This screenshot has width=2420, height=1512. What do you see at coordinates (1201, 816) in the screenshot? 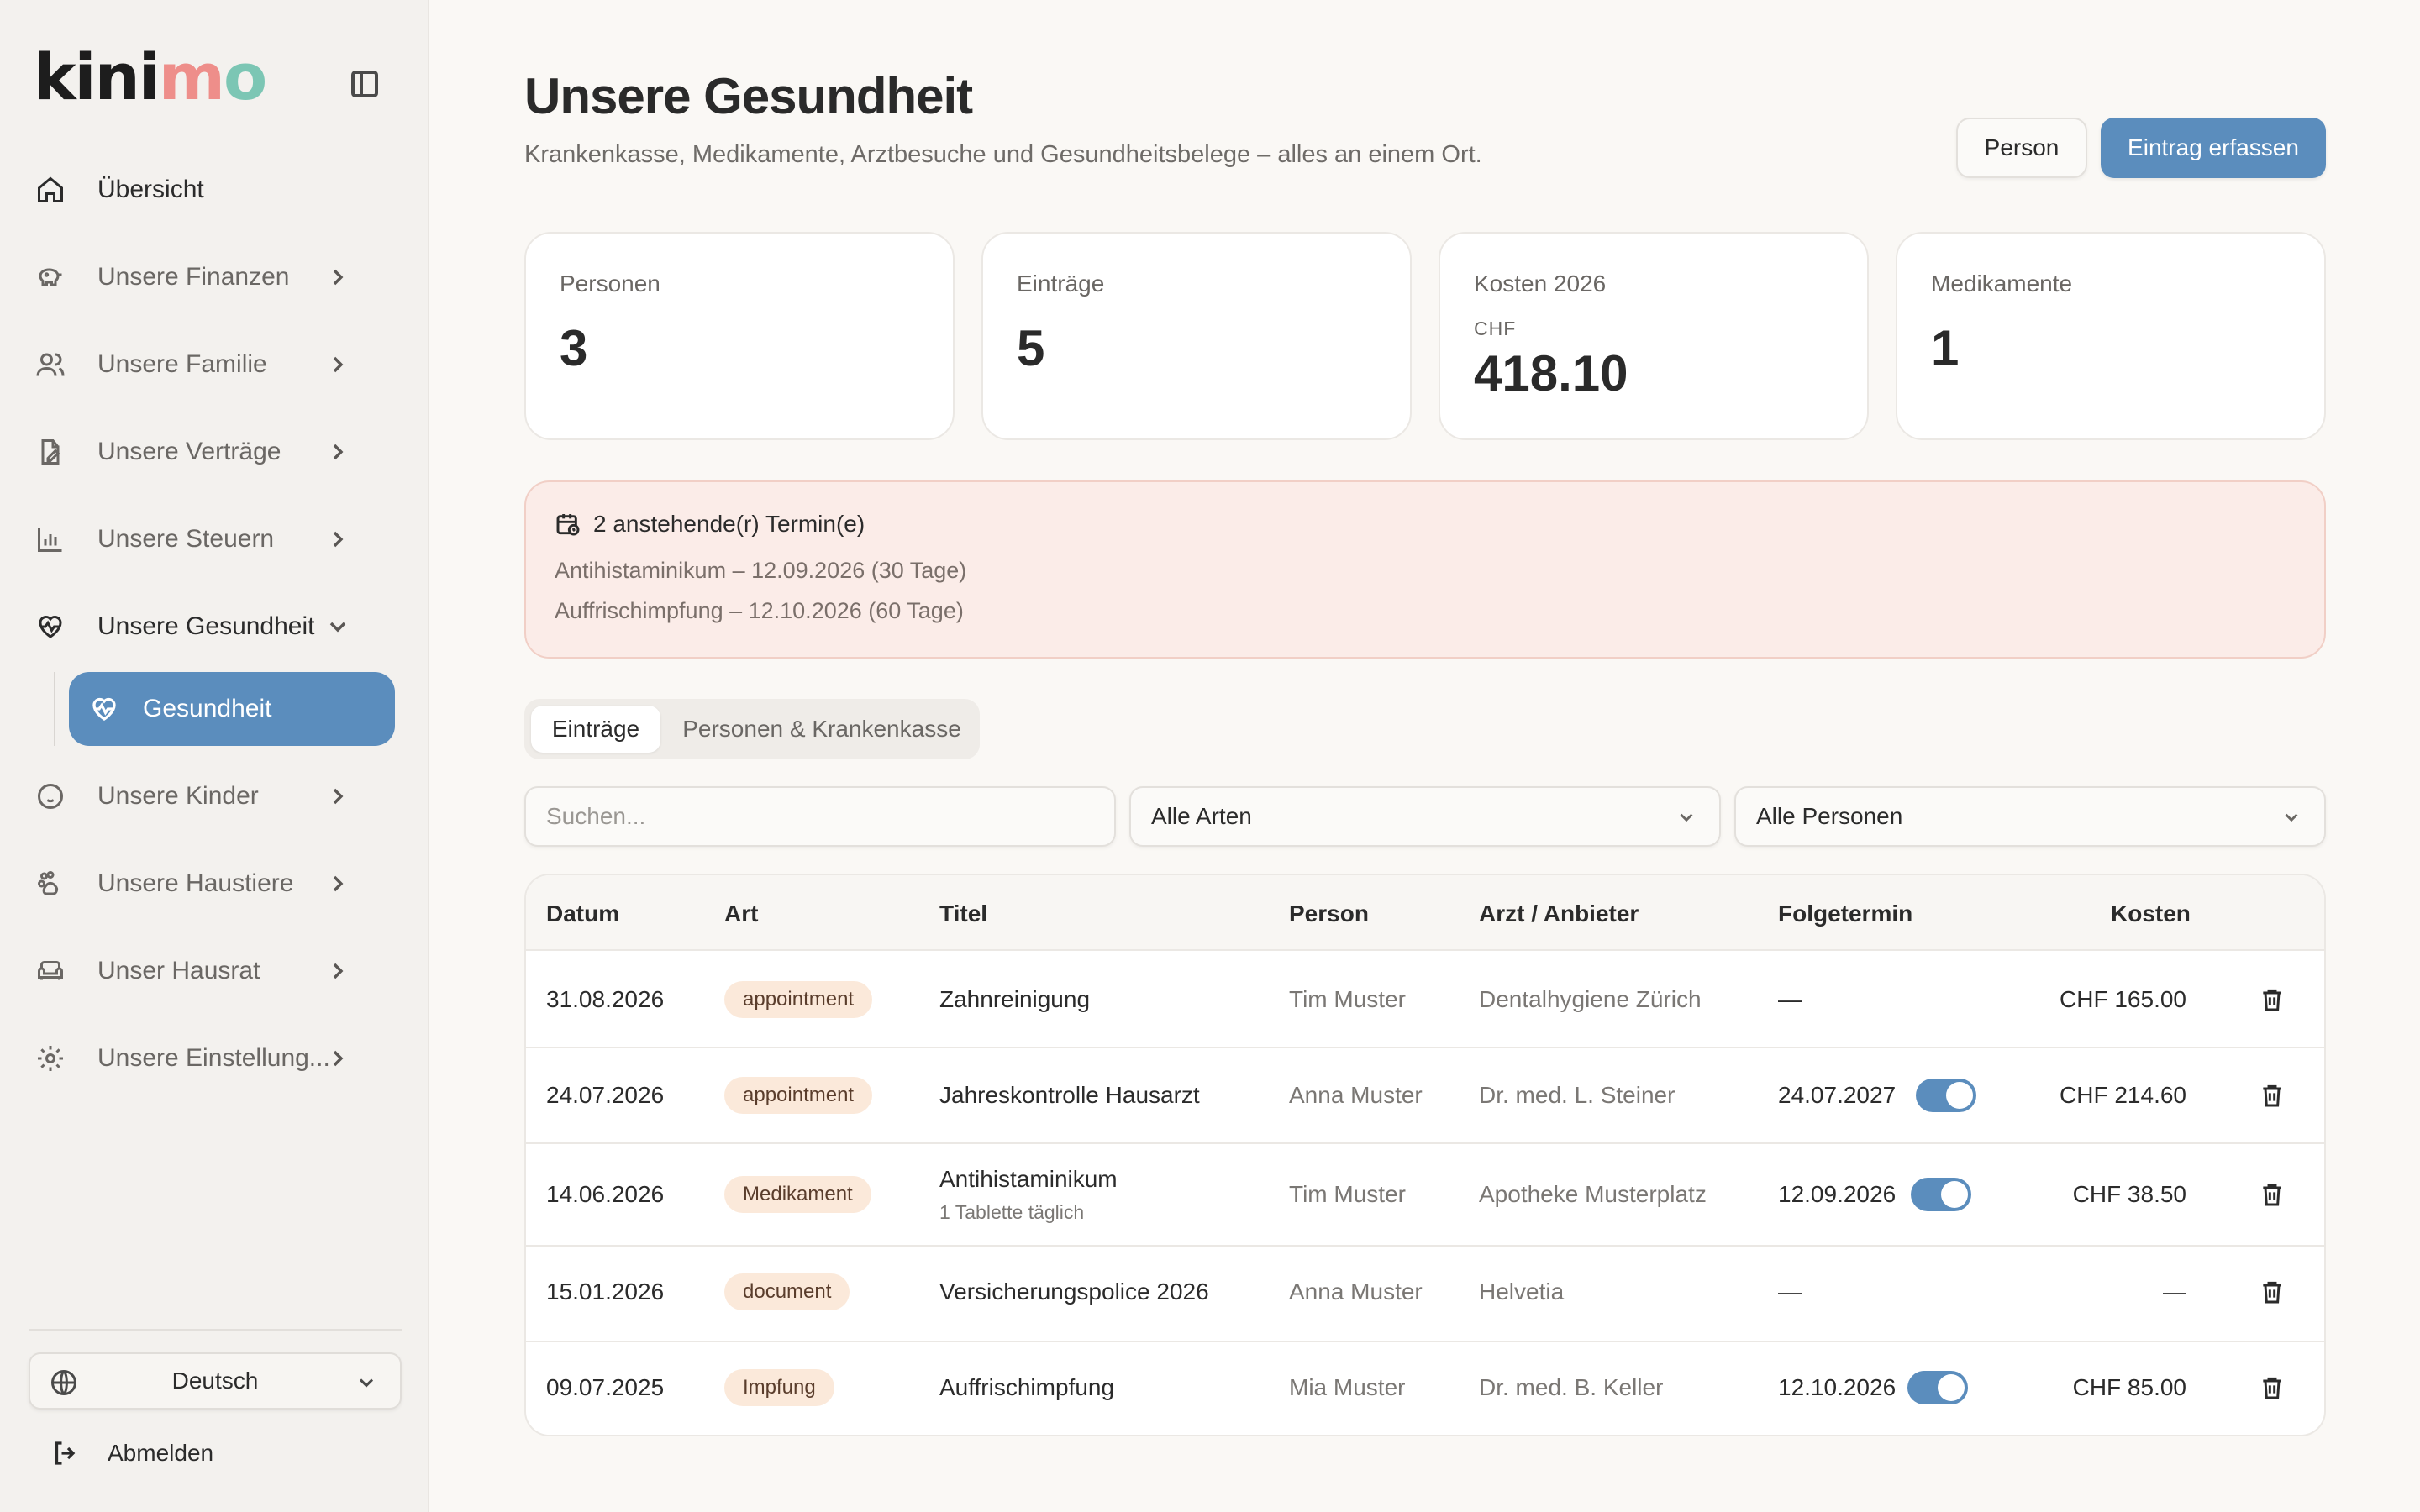
I see `type-filter-value: Alle Arten` at bounding box center [1201, 816].